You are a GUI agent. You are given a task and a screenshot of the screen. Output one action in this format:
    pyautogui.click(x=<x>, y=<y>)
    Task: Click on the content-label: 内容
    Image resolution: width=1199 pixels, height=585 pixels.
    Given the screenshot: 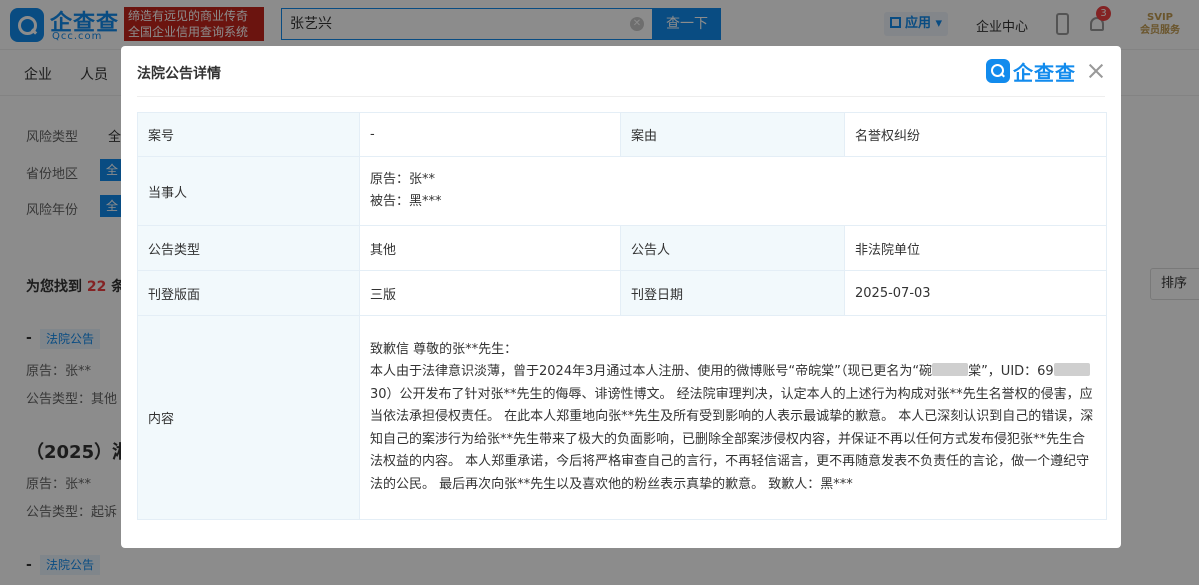 What is the action you would take?
    pyautogui.click(x=248, y=417)
    